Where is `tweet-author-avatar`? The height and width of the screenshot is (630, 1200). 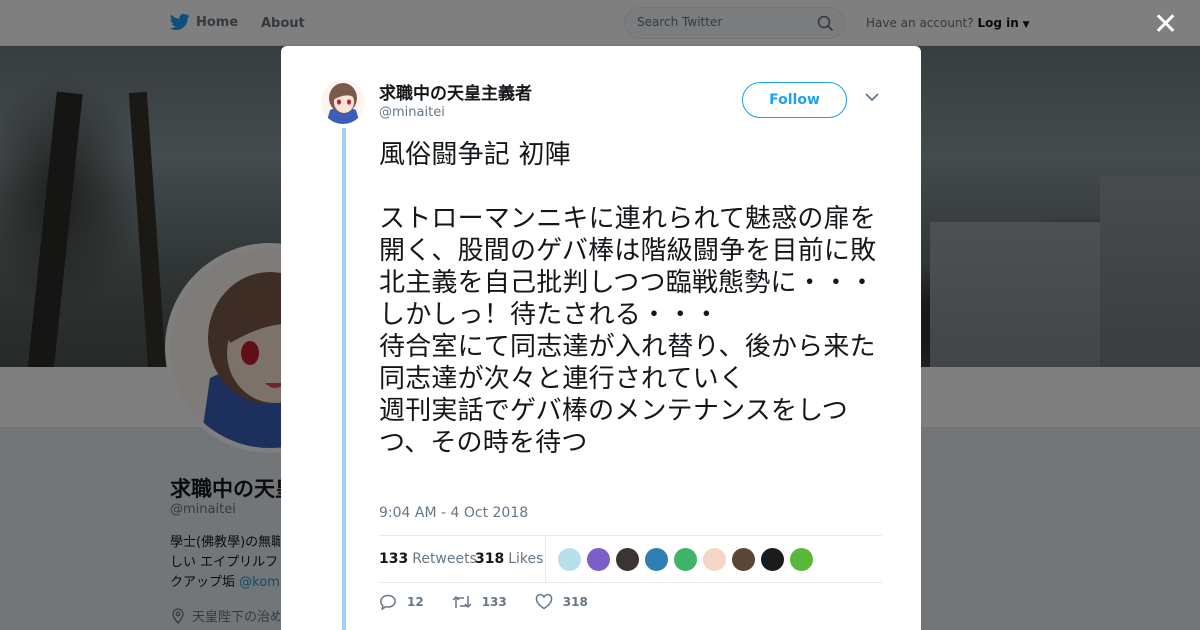 tweet-author-avatar is located at coordinates (343, 102).